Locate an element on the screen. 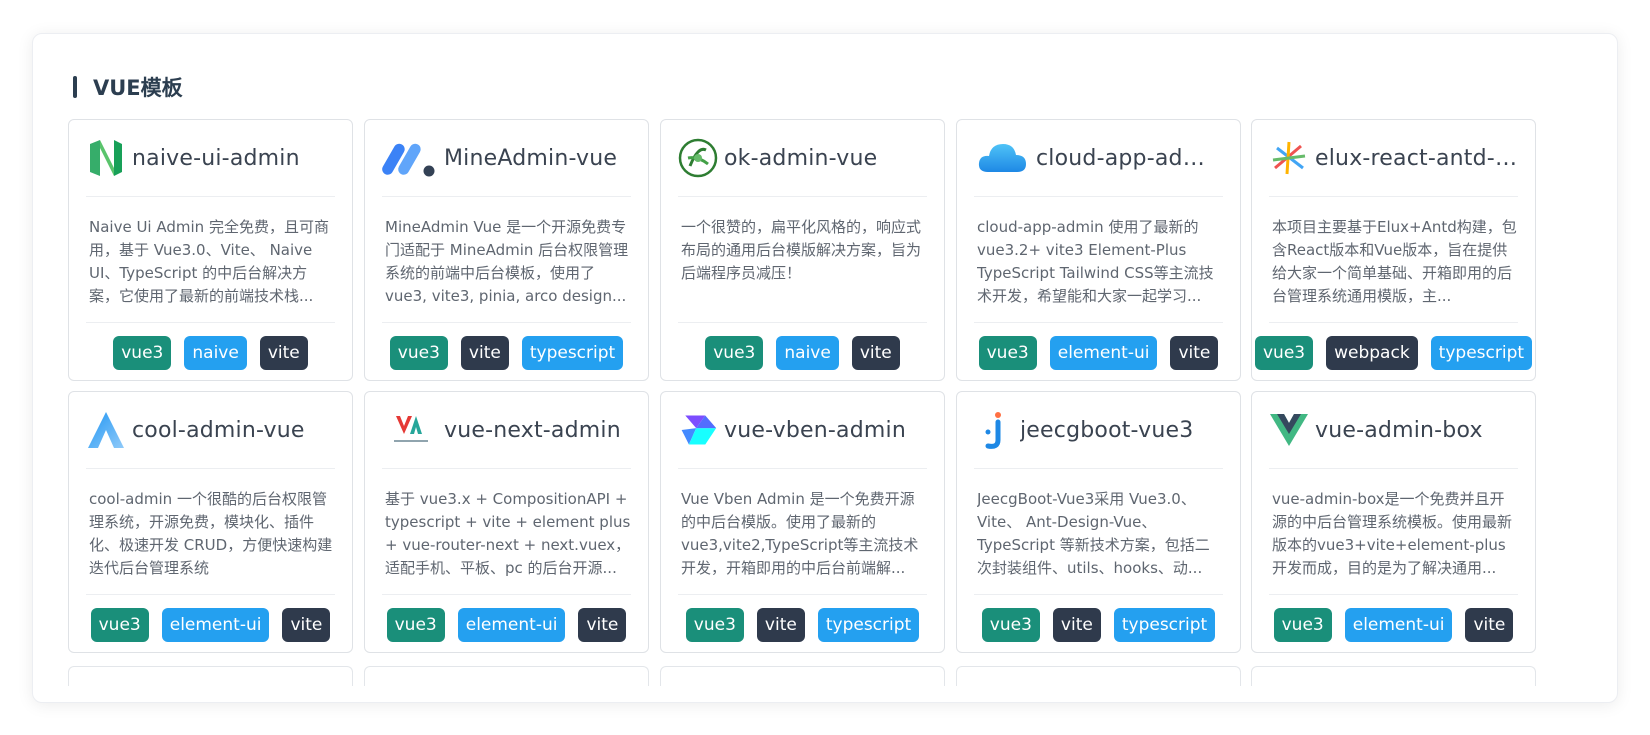  section-heading: VUE模板 is located at coordinates (128, 87).